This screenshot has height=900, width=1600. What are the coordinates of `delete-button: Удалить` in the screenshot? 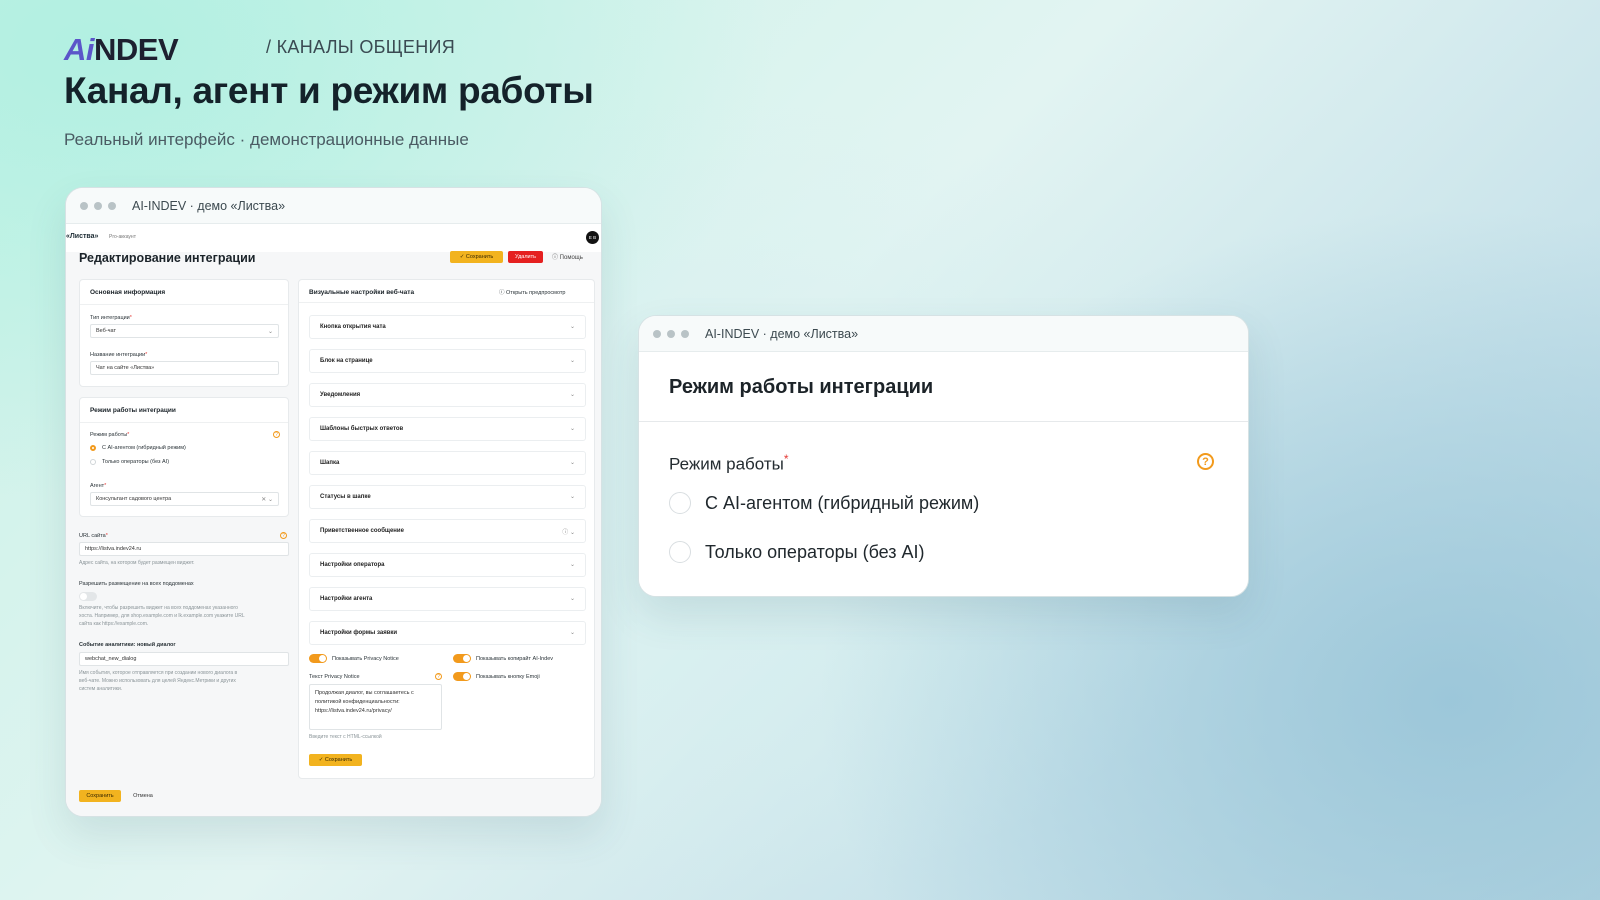 It's located at (525, 257).